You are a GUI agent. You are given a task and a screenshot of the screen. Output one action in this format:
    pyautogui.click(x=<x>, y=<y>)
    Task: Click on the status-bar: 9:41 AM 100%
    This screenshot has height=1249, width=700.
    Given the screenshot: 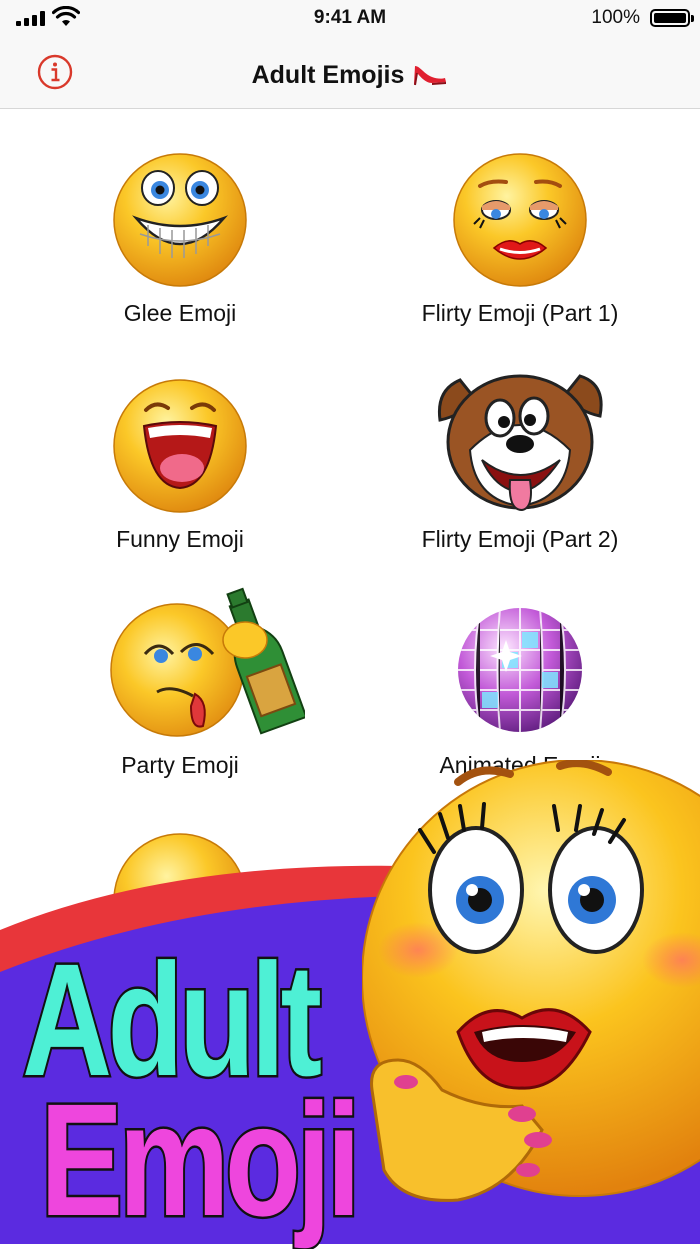 What is the action you would take?
    pyautogui.click(x=350, y=18)
    